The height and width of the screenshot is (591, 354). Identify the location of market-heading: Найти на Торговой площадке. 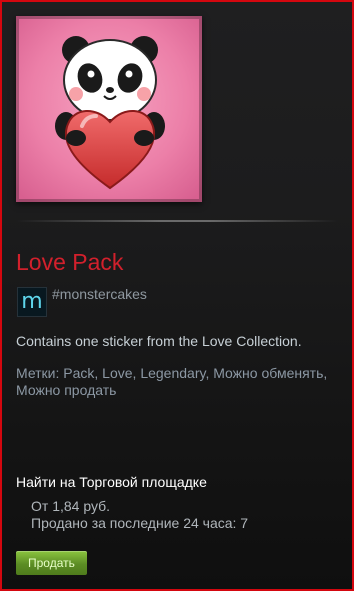
(111, 482).